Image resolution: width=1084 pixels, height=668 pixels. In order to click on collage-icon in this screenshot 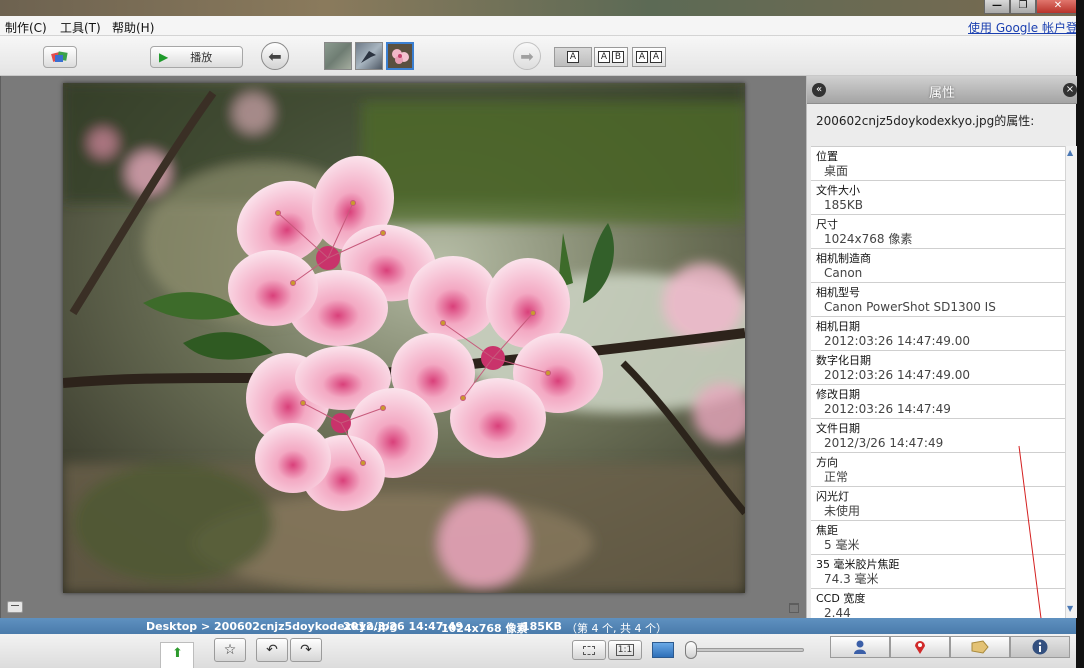, I will do `click(59, 56)`.